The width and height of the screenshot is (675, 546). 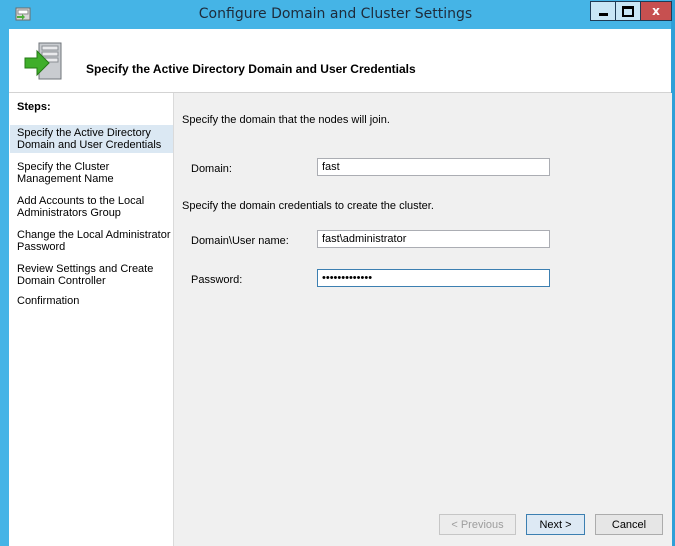 I want to click on username-label: Domain\User name:, so click(x=240, y=241).